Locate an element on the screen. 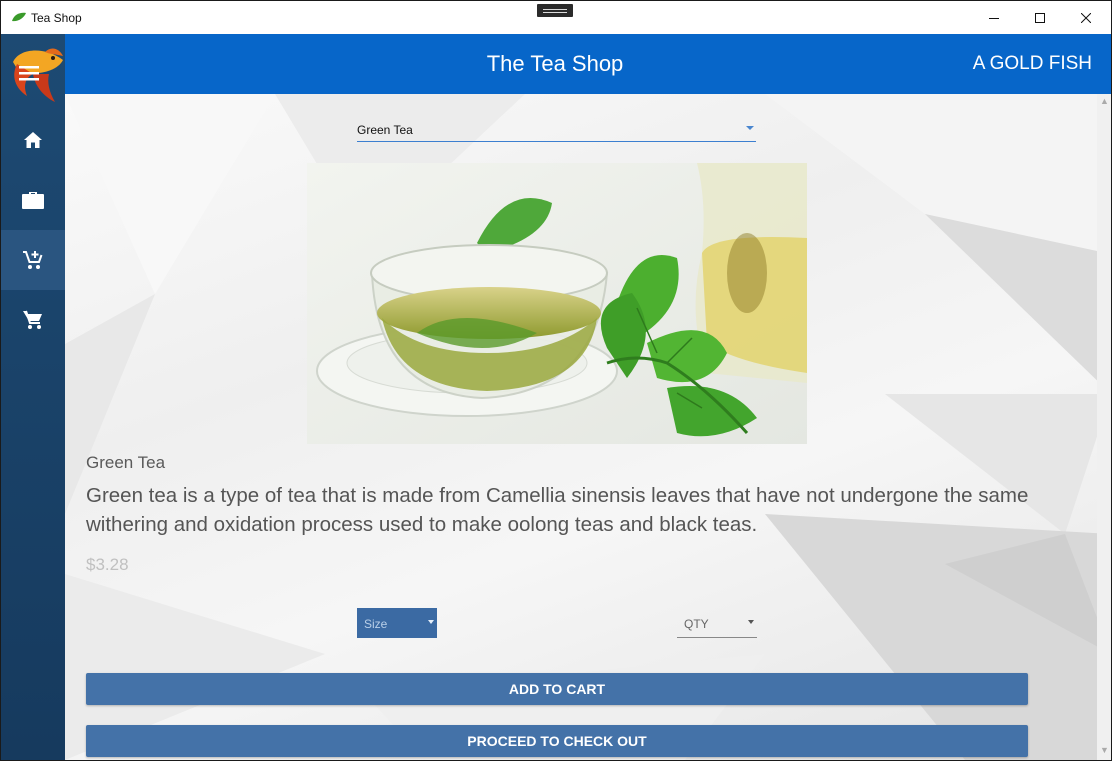 This screenshot has width=1112, height=761. minimize-icon is located at coordinates (994, 18).